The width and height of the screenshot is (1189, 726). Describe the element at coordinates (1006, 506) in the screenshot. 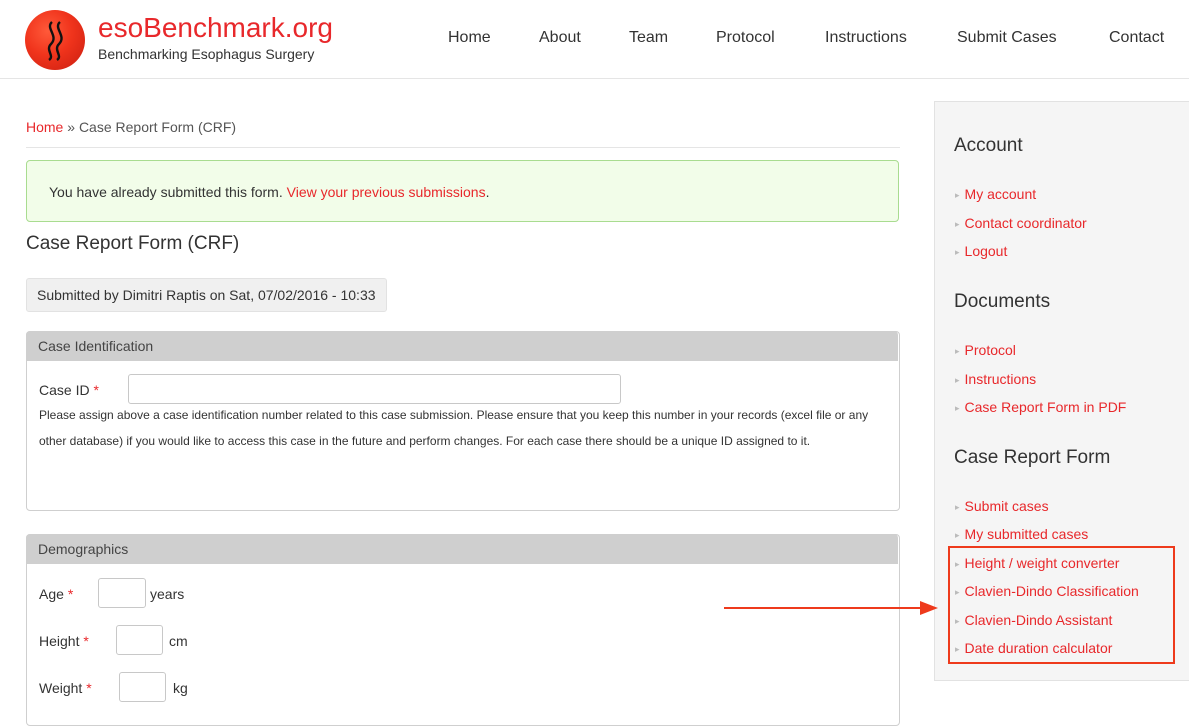

I see `sidebar-link-label: Submit cases` at that location.